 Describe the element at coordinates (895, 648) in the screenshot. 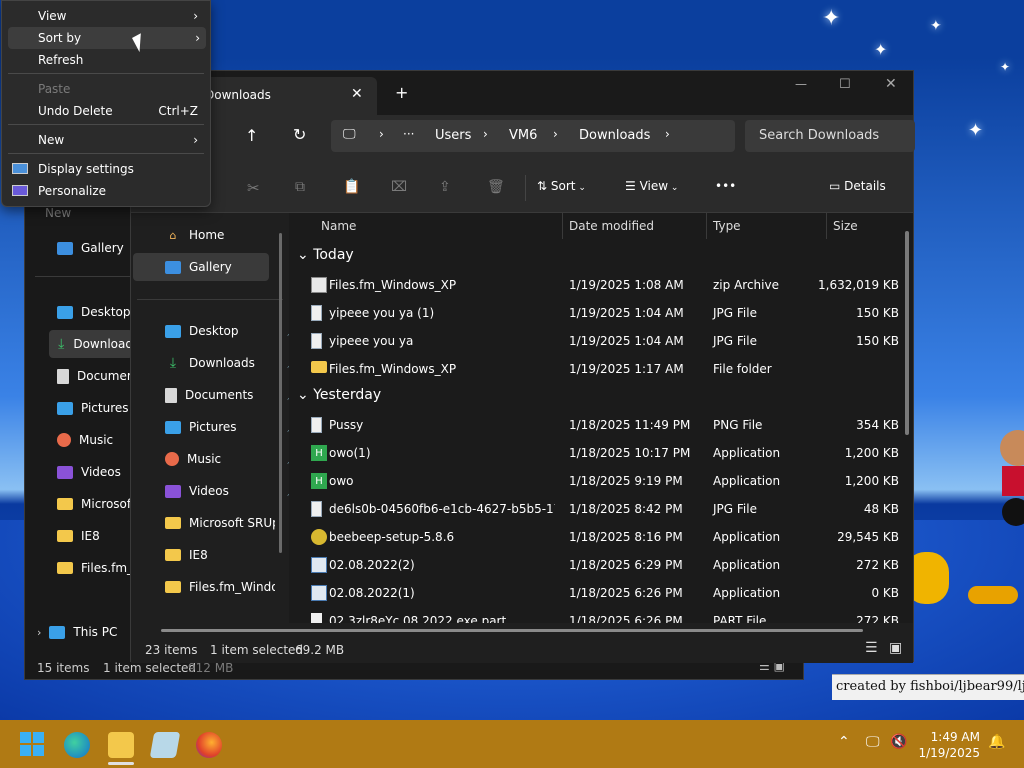

I see `tiles-view-icon: ▣` at that location.